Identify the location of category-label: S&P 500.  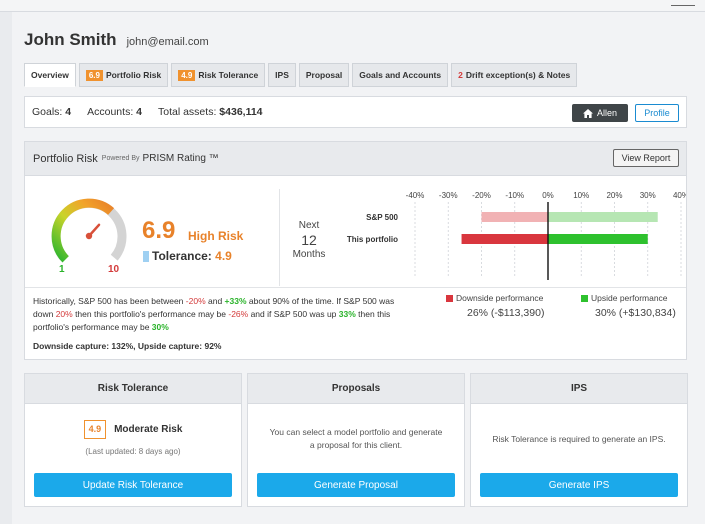
(382, 217).